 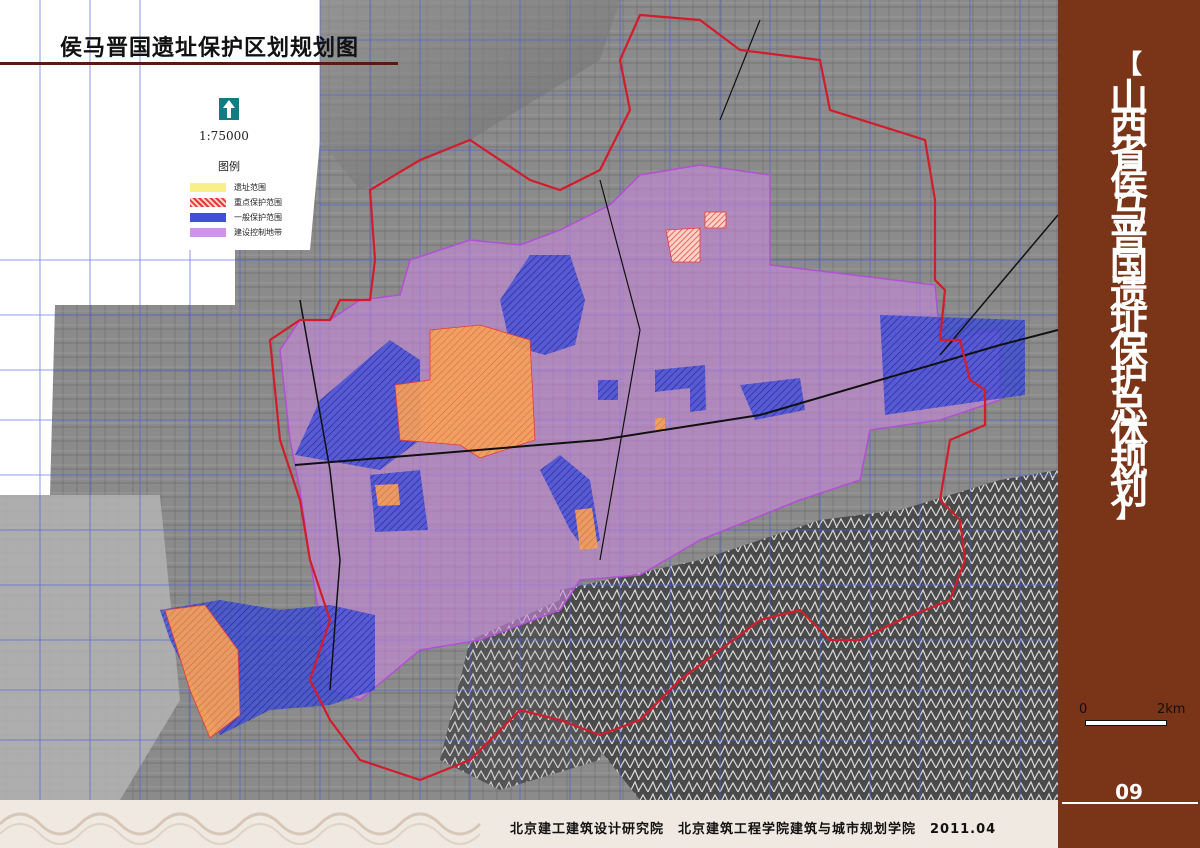 What do you see at coordinates (241, 828) in the screenshot?
I see `footer-decoration` at bounding box center [241, 828].